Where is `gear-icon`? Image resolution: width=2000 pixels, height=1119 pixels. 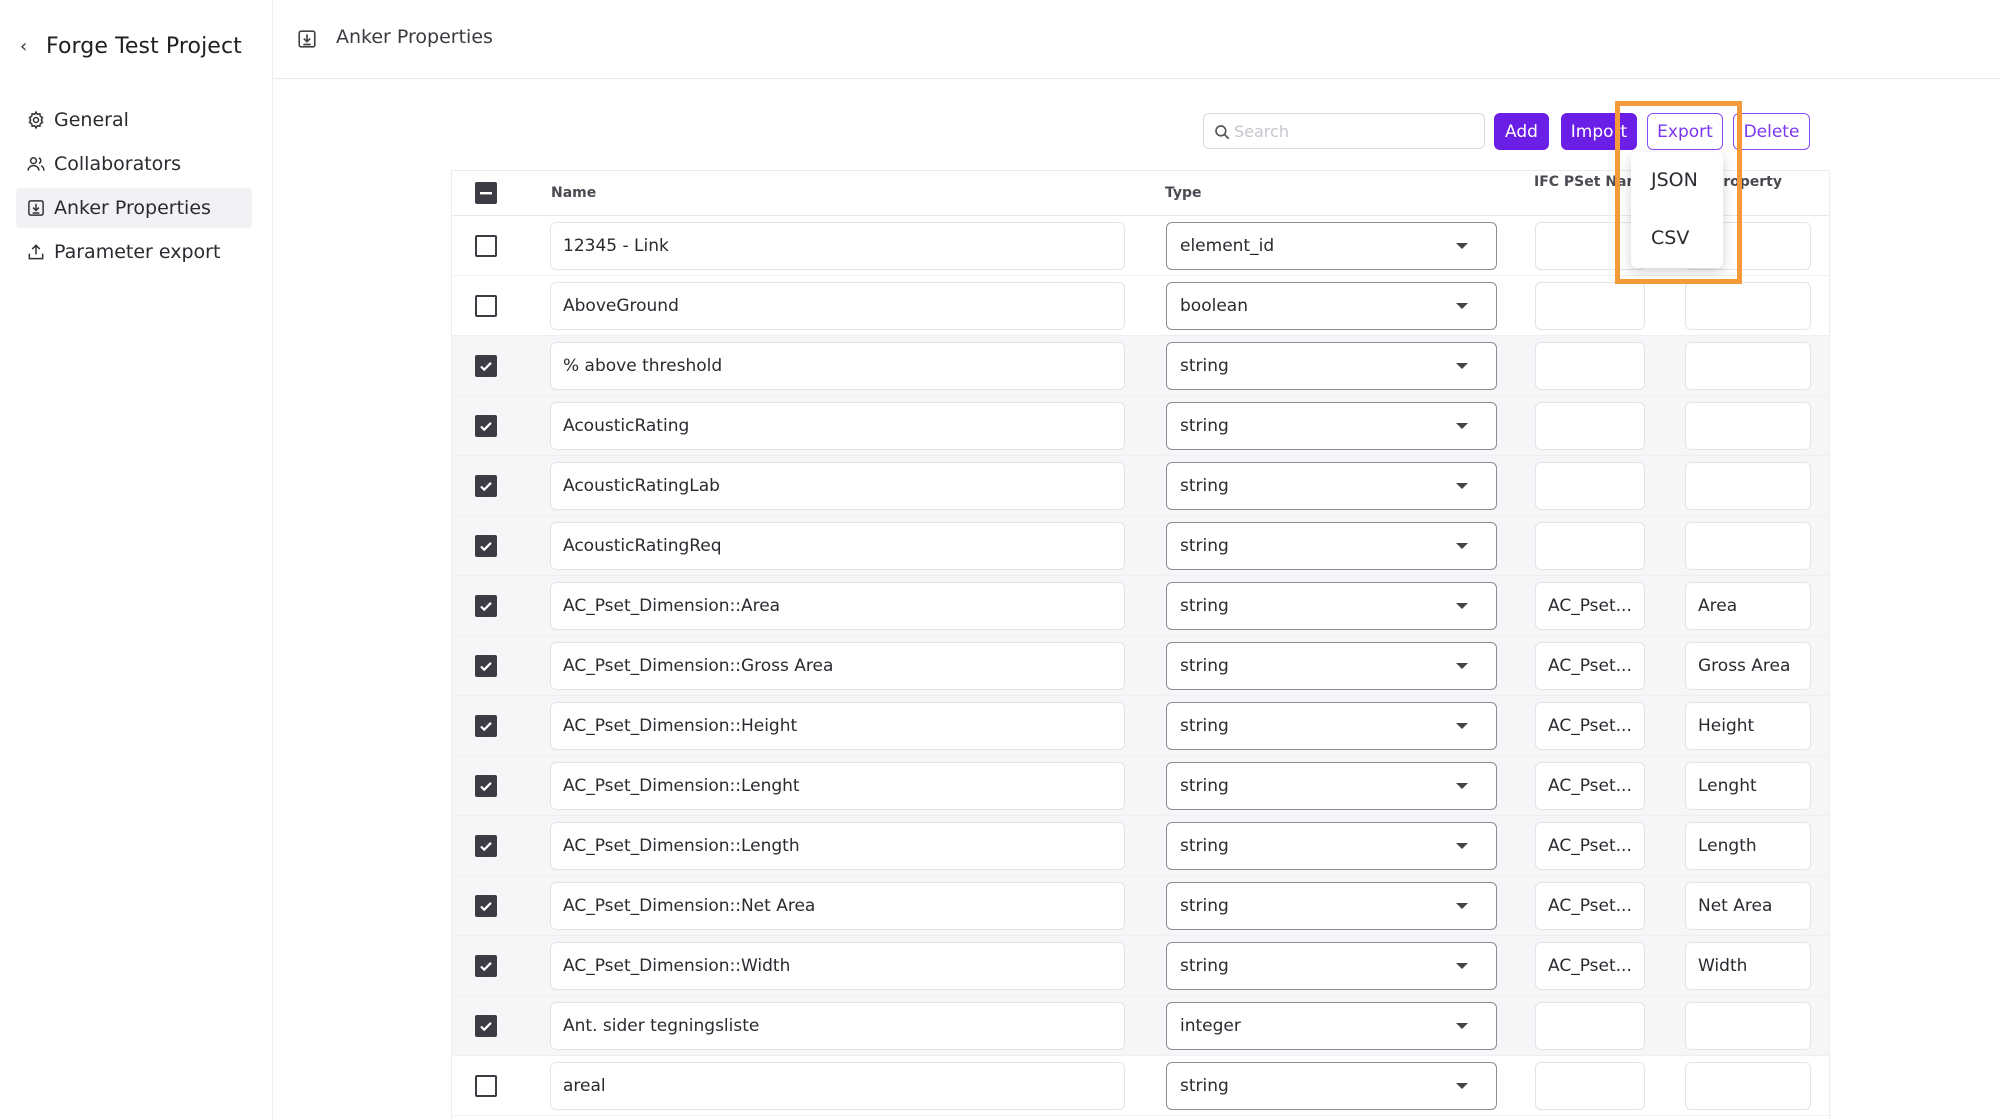 gear-icon is located at coordinates (36, 120).